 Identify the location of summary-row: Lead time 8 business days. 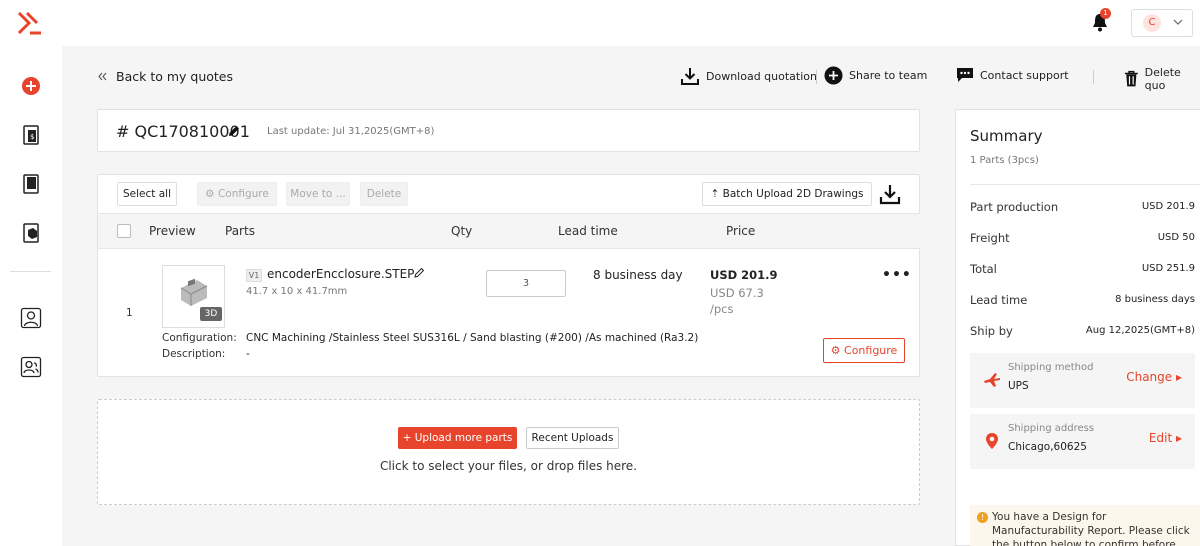
(1082, 300).